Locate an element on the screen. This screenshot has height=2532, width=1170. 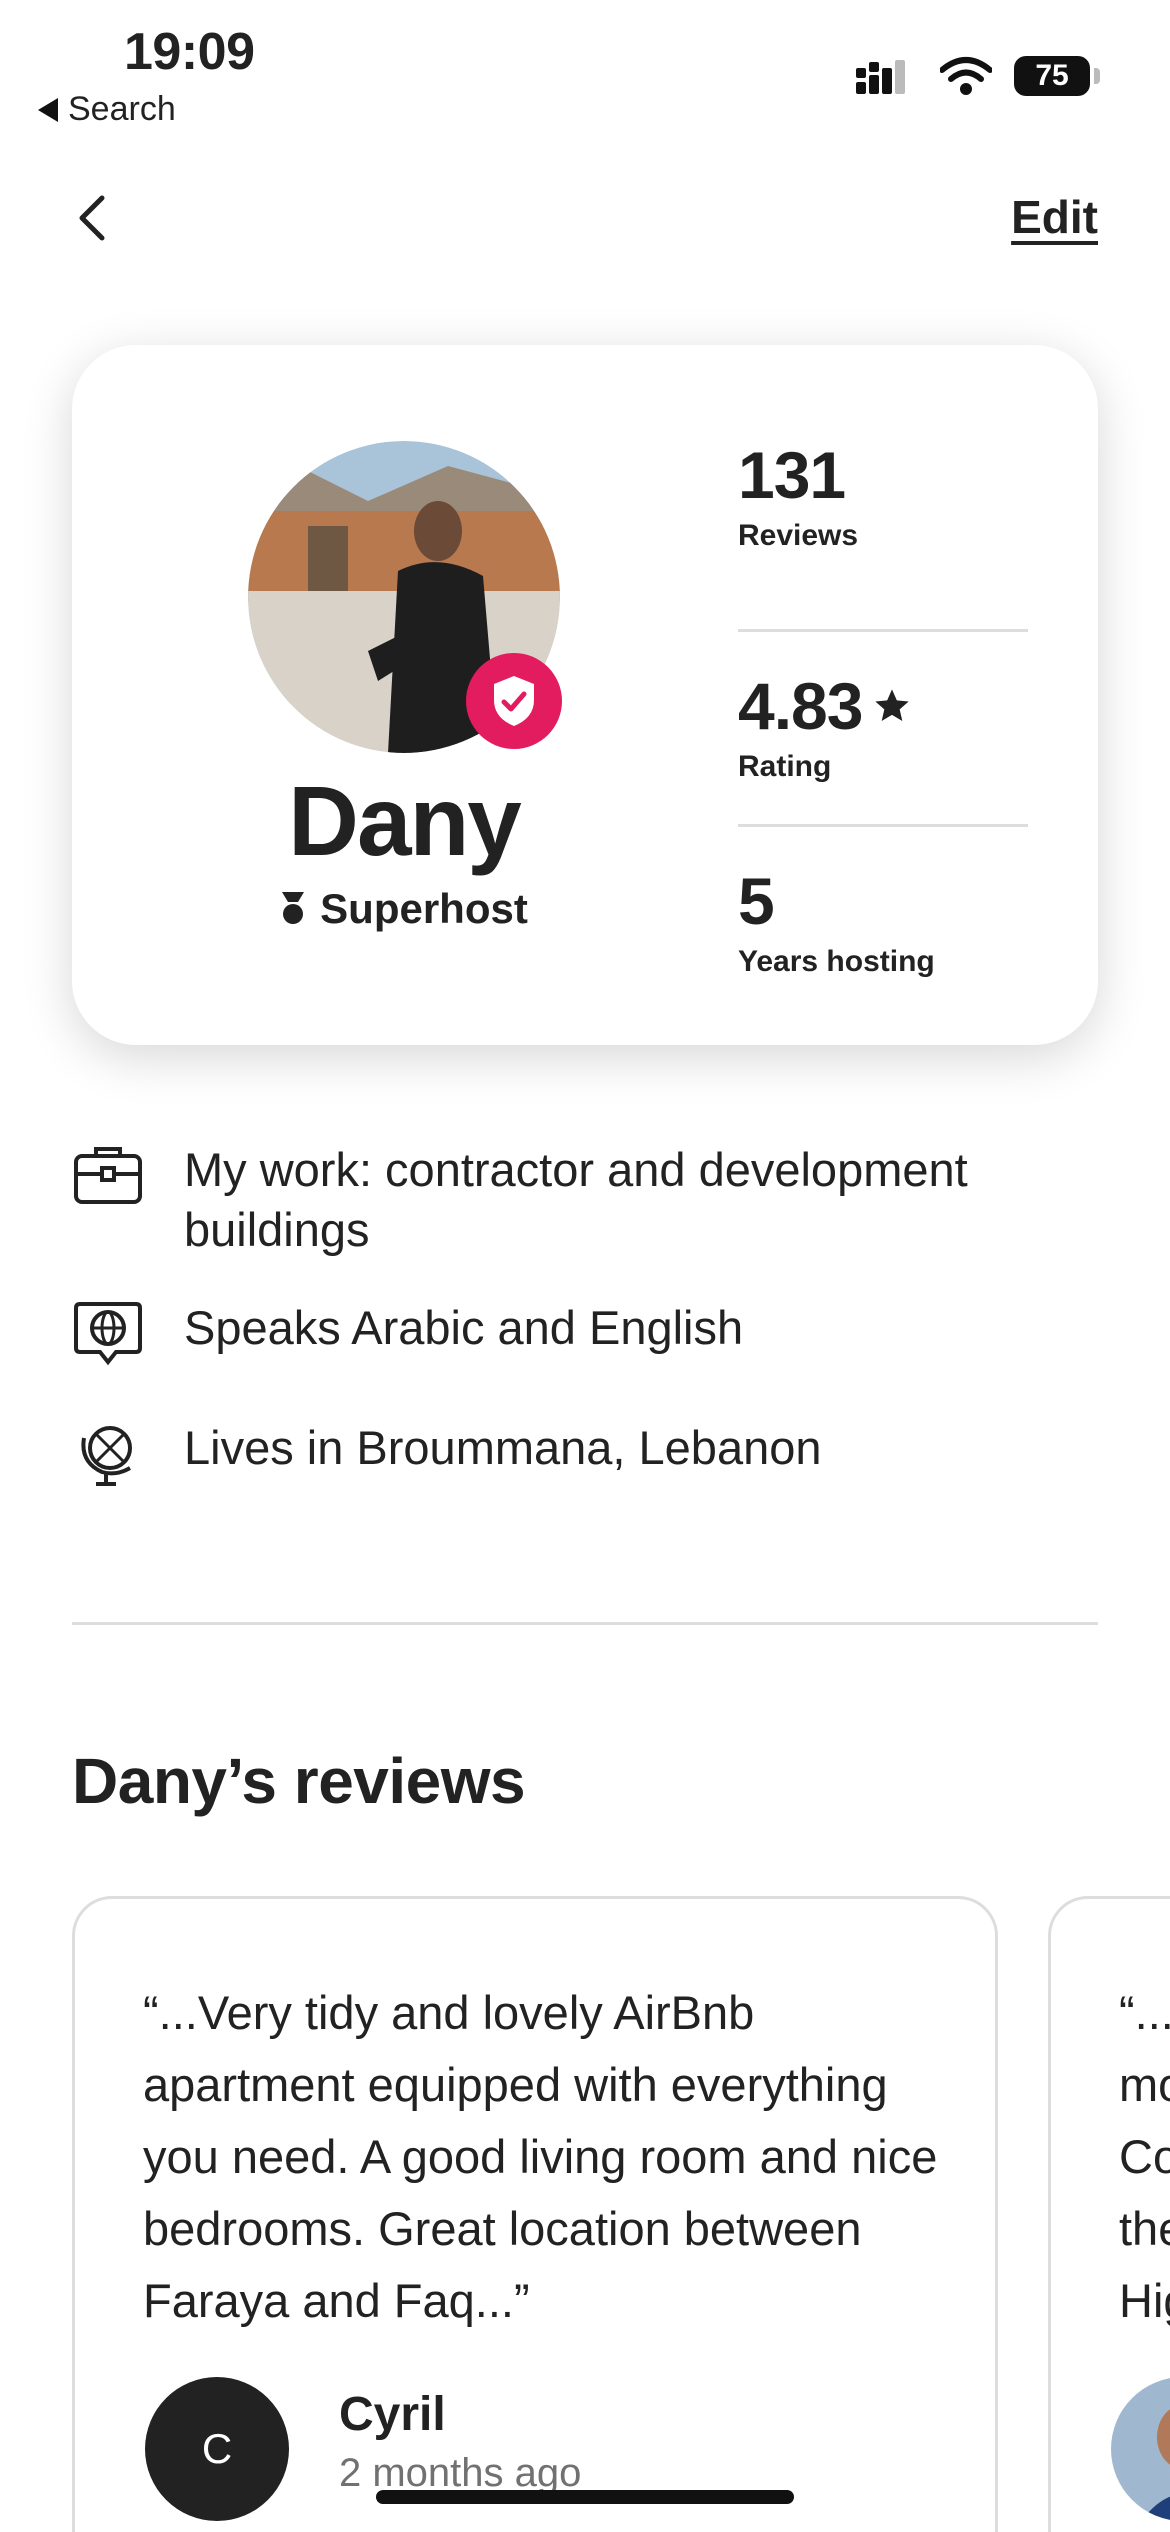
info-location: Lives in Broummana, Lebanon is located at coordinates (538, 1454).